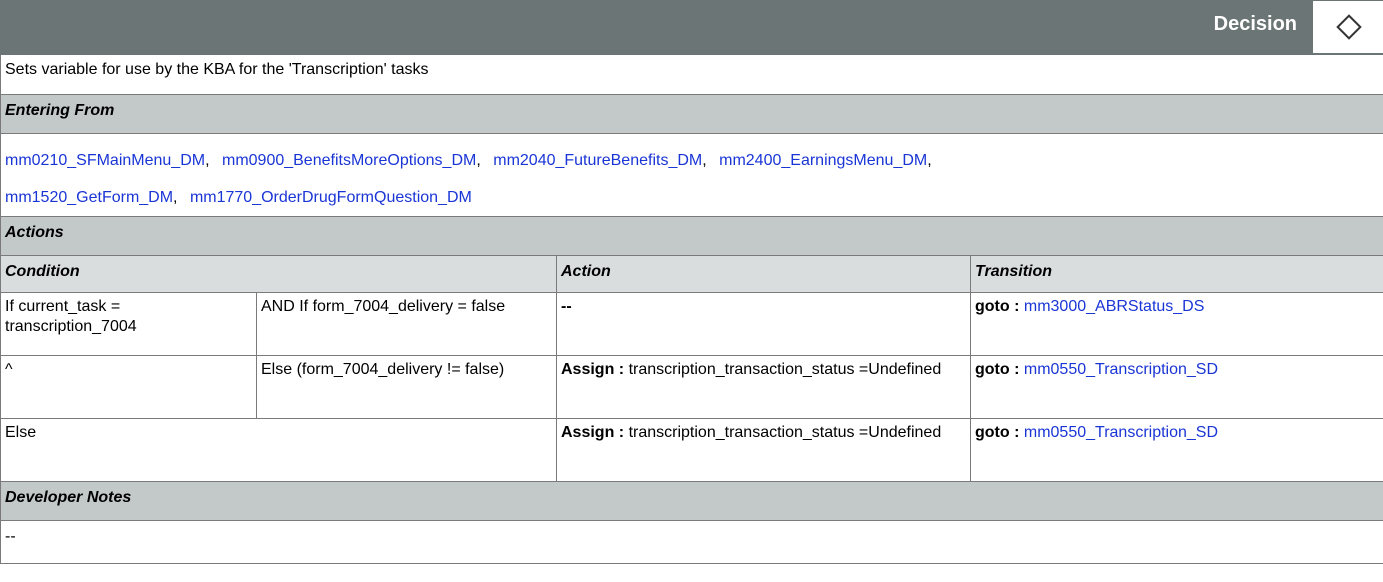  What do you see at coordinates (1176, 274) in the screenshot?
I see `transition-column-header: Transition` at bounding box center [1176, 274].